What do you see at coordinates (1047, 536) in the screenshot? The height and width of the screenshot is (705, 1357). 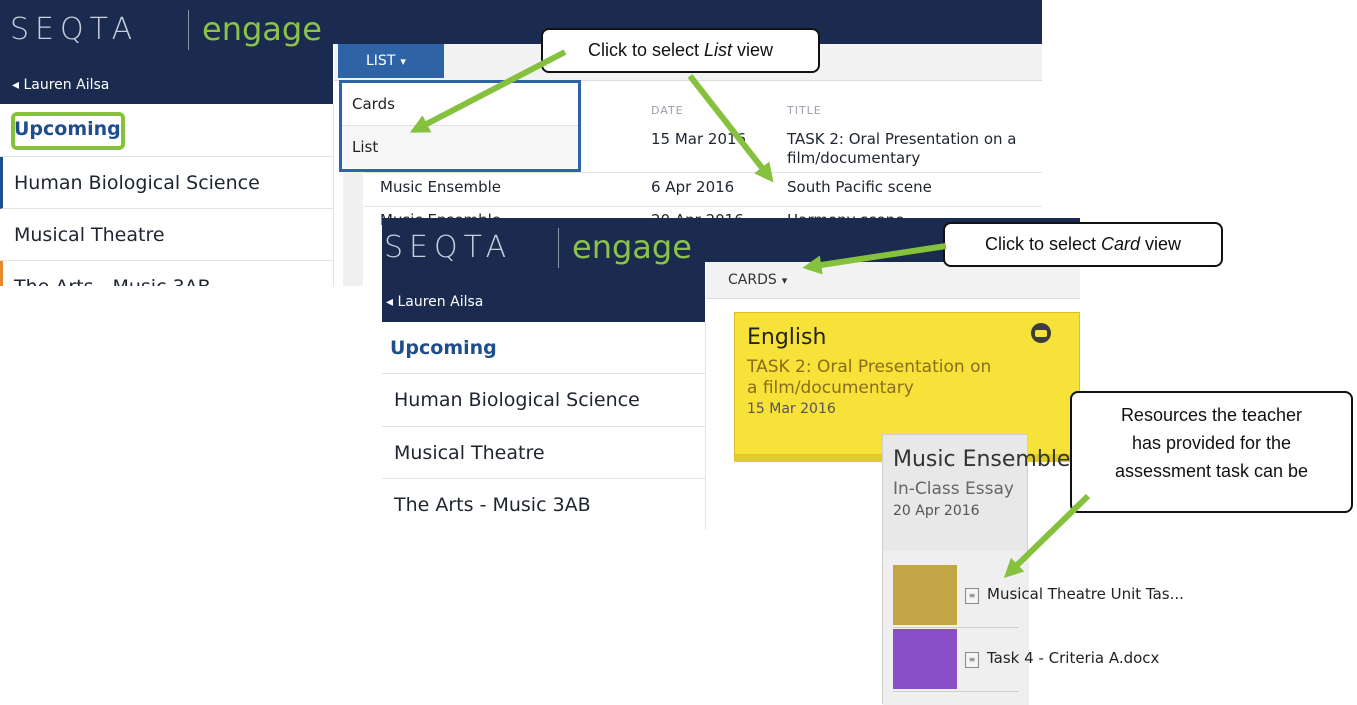 I see `arrow-to-resource-file` at bounding box center [1047, 536].